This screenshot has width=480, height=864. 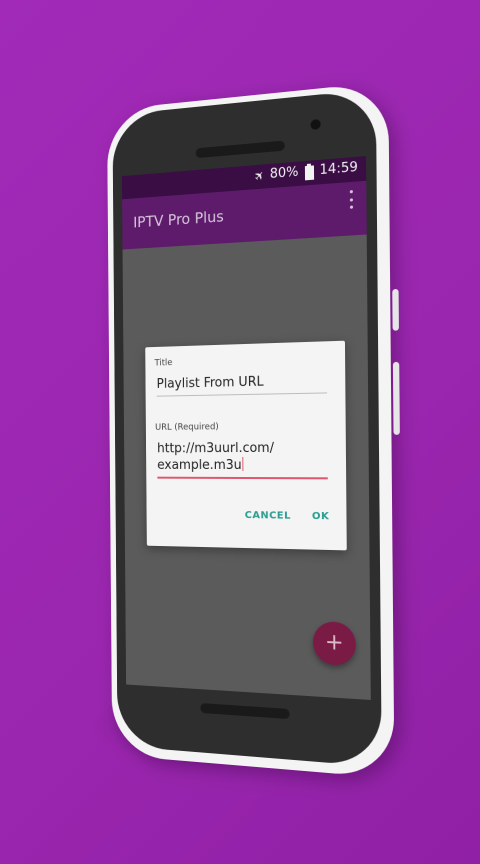 I want to click on title-input: Playlist From URL, so click(x=242, y=384).